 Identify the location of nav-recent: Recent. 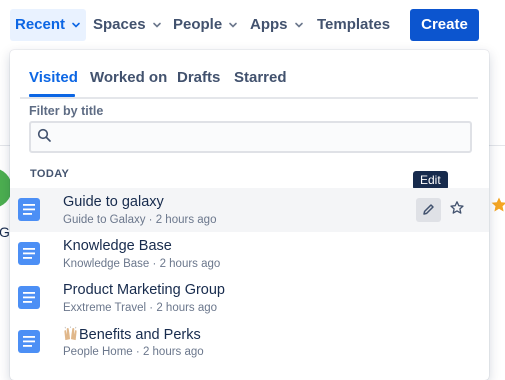
(48, 25).